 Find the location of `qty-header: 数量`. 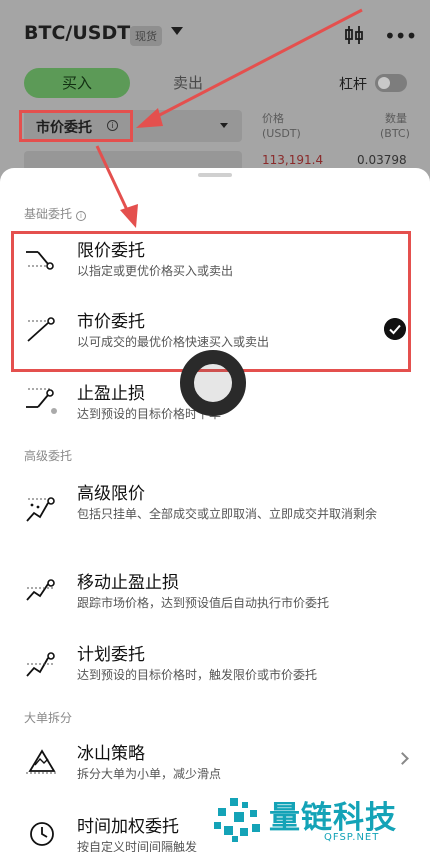

qty-header: 数量 is located at coordinates (396, 118).